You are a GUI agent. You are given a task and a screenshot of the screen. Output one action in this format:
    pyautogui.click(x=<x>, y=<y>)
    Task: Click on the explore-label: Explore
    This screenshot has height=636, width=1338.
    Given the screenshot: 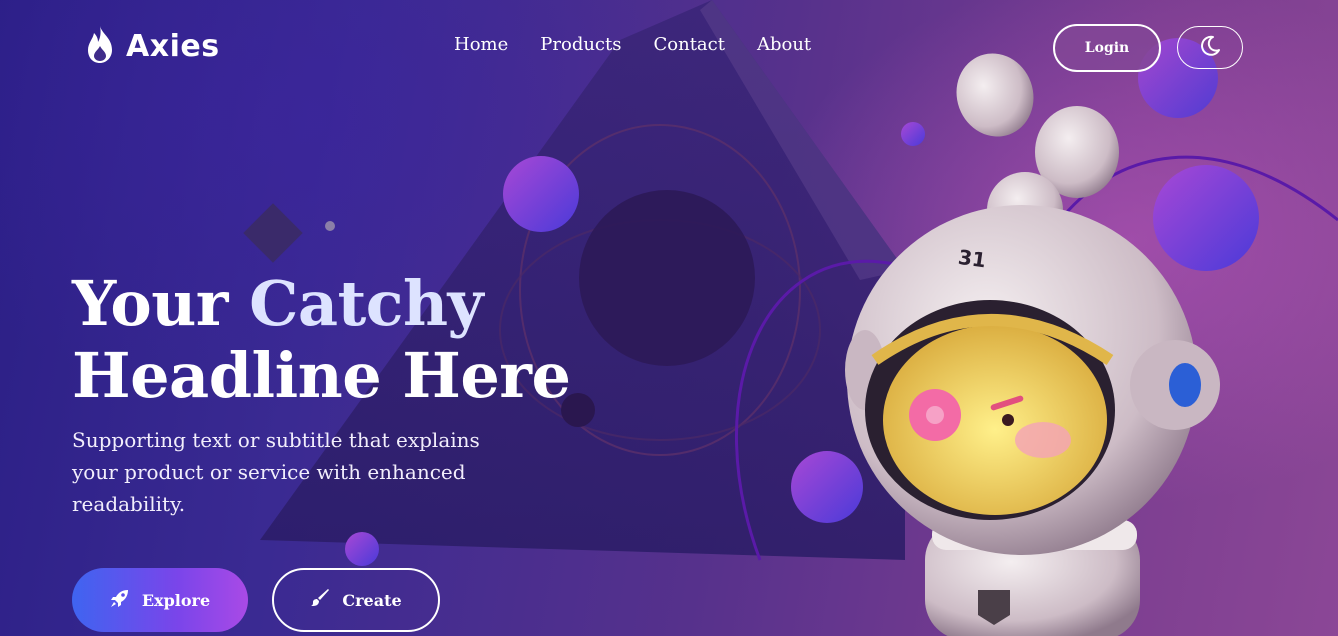 What is the action you would take?
    pyautogui.click(x=176, y=600)
    